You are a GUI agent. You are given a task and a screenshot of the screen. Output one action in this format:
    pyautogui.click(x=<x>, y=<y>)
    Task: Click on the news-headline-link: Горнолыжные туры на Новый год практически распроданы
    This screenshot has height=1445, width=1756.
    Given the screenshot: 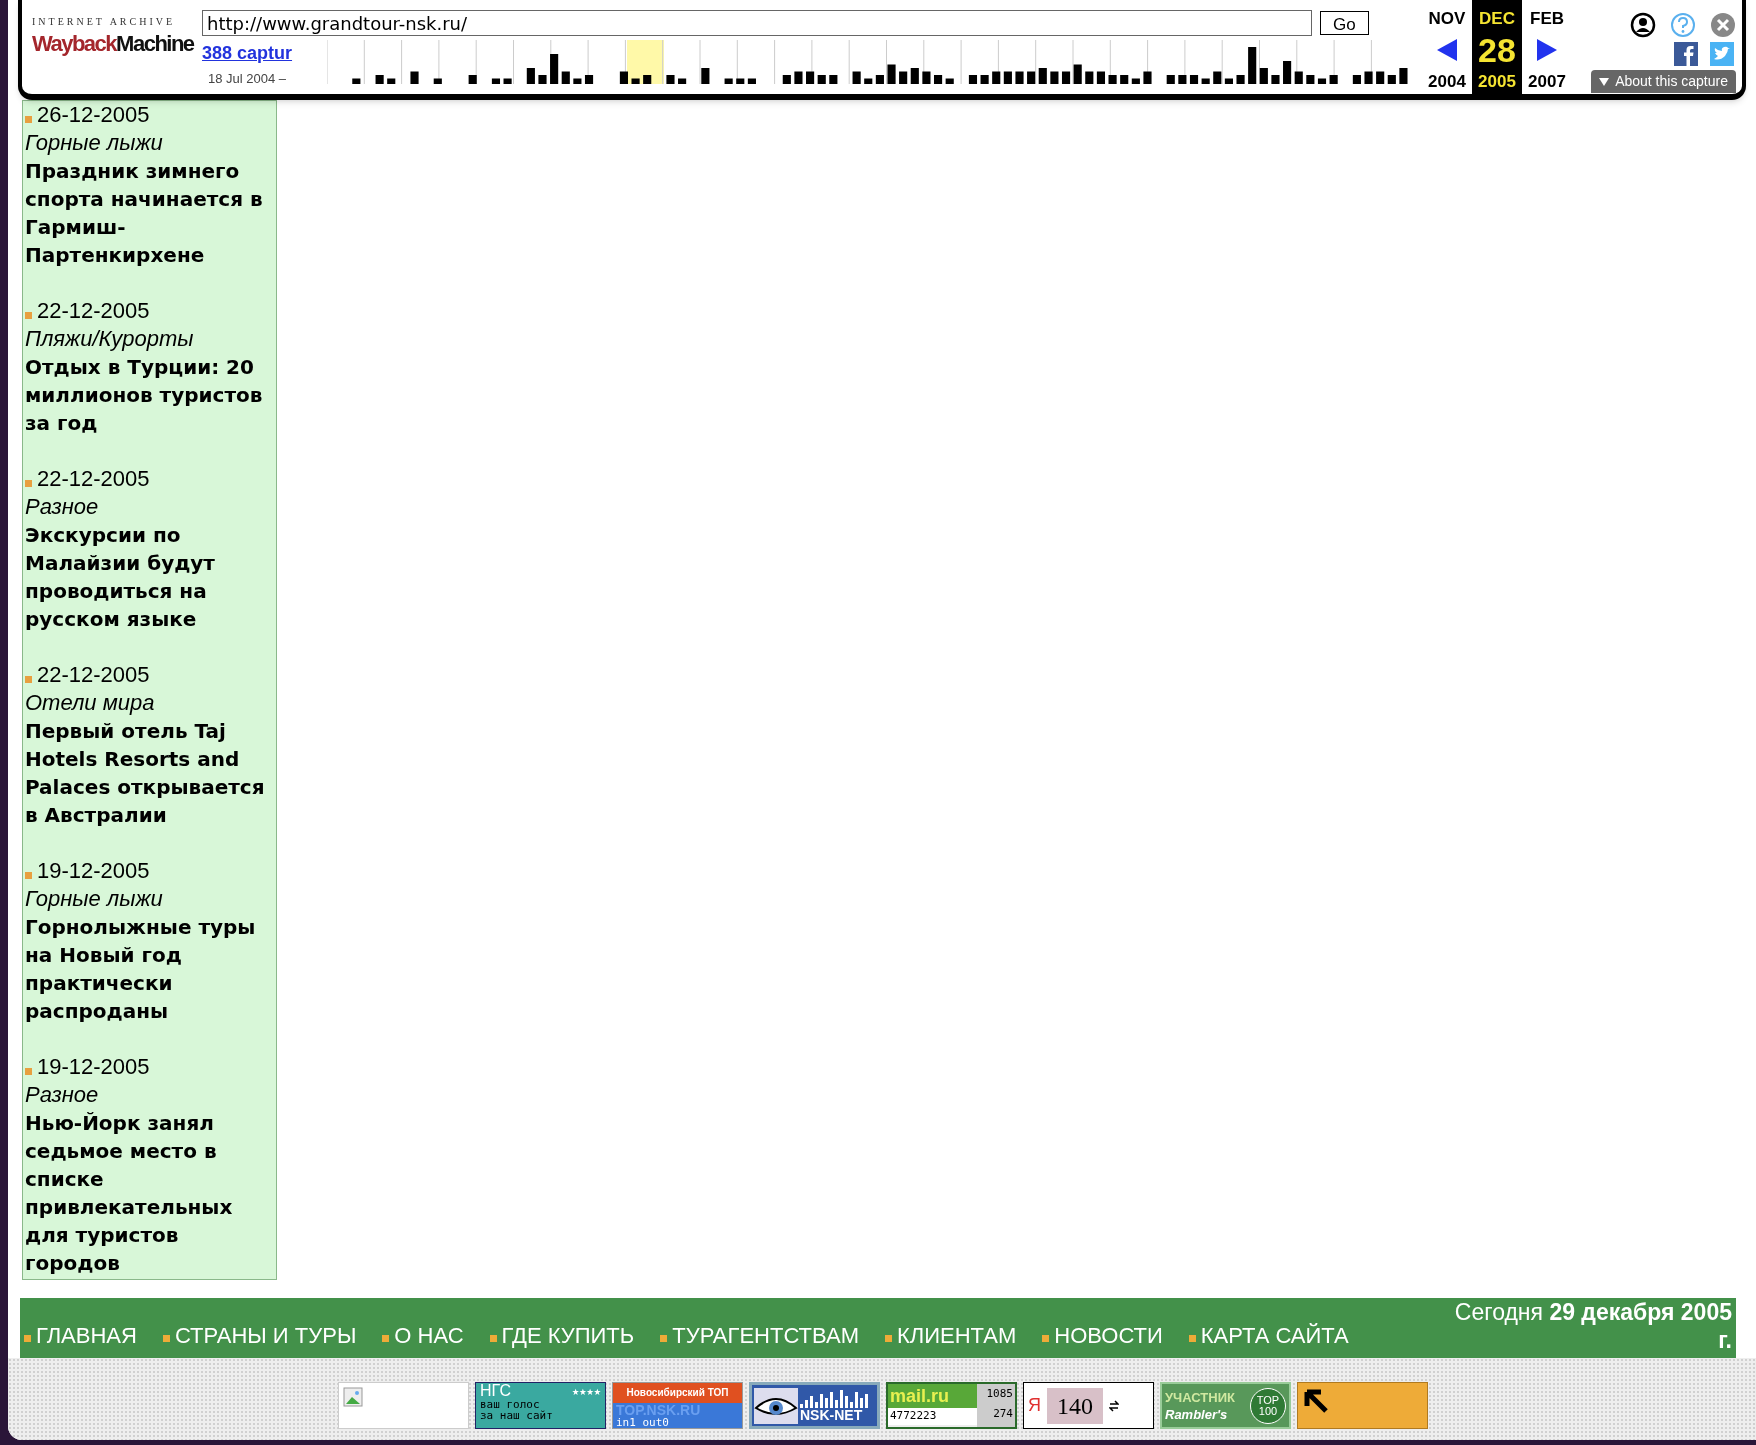 What is the action you would take?
    pyautogui.click(x=150, y=969)
    